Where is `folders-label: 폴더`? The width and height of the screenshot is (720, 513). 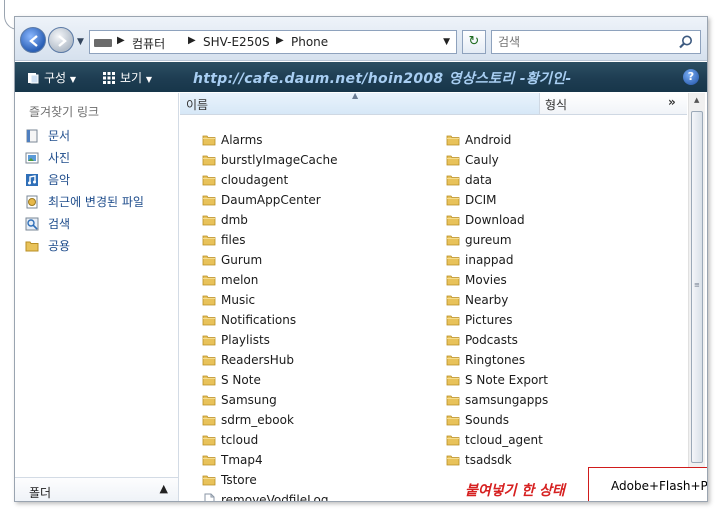 folders-label: 폴더 is located at coordinates (40, 493).